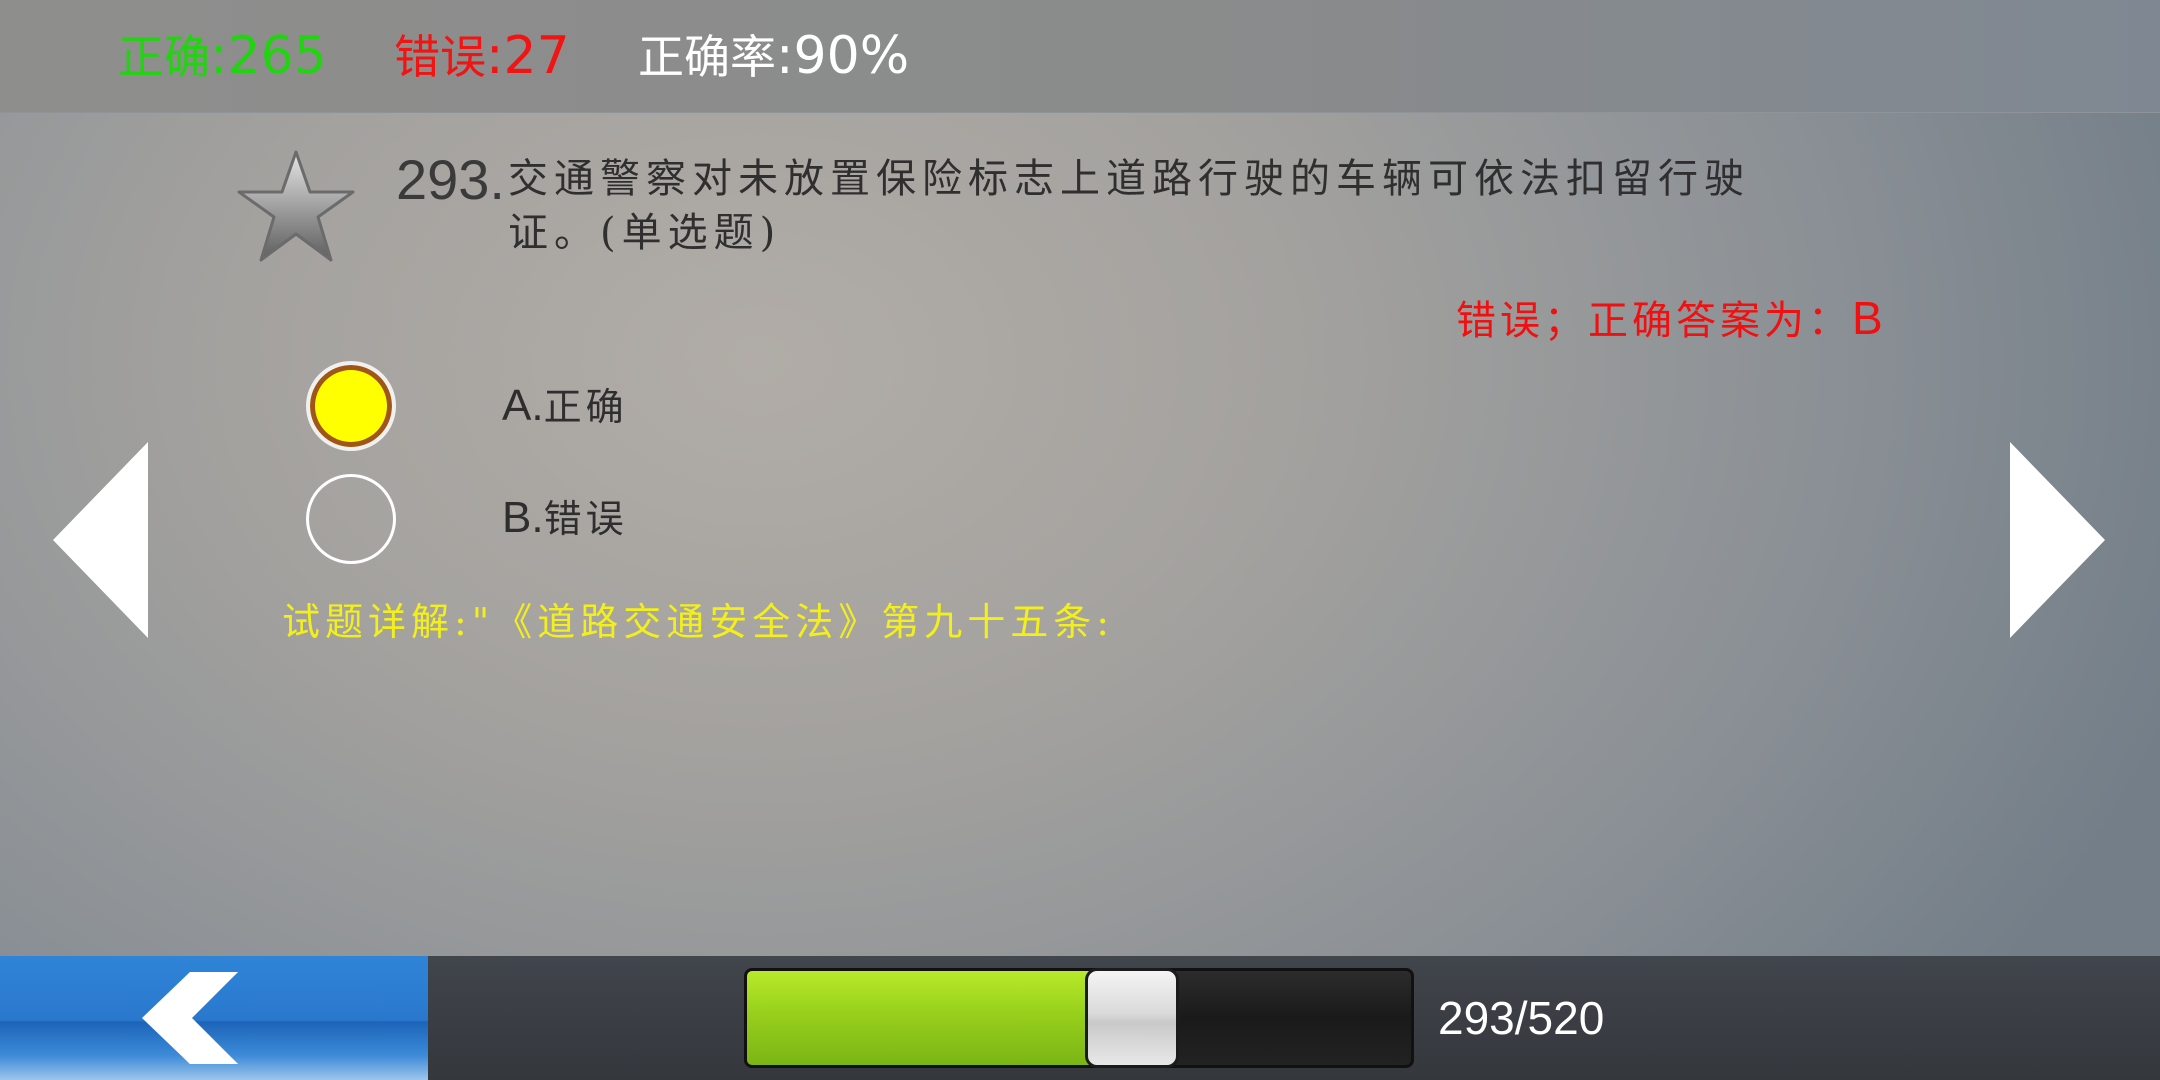 The height and width of the screenshot is (1080, 2160). Describe the element at coordinates (698, 622) in the screenshot. I see `question-explanation: 试题详解:"《道路交通安全法》第九十五条:` at that location.